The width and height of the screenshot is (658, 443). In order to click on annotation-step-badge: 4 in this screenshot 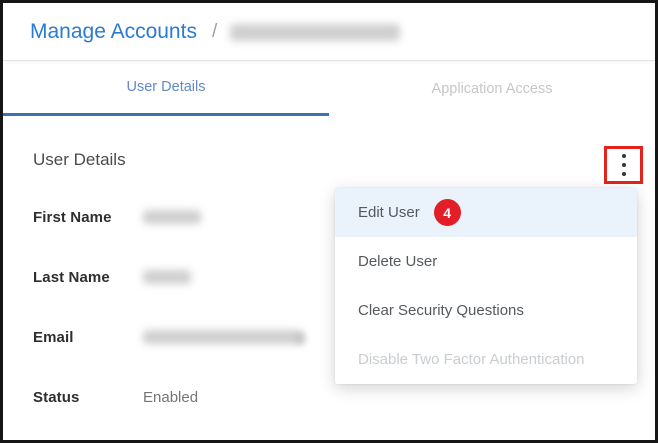, I will do `click(447, 212)`.